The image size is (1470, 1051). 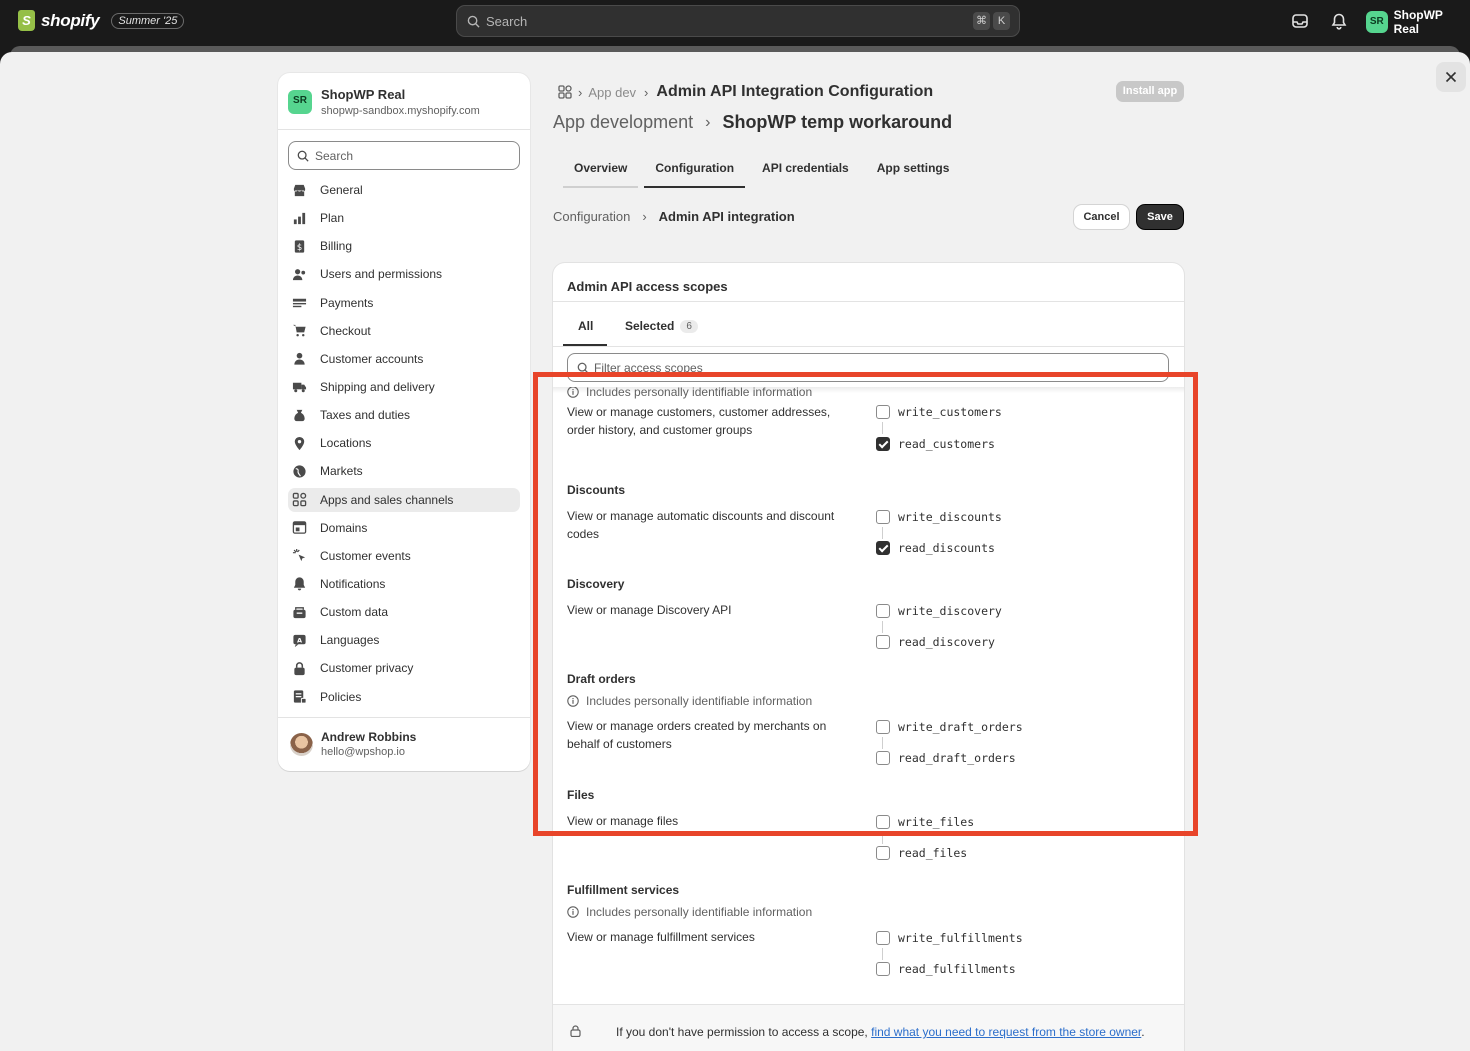 I want to click on sidebar-item-plan: Plan, so click(x=404, y=218).